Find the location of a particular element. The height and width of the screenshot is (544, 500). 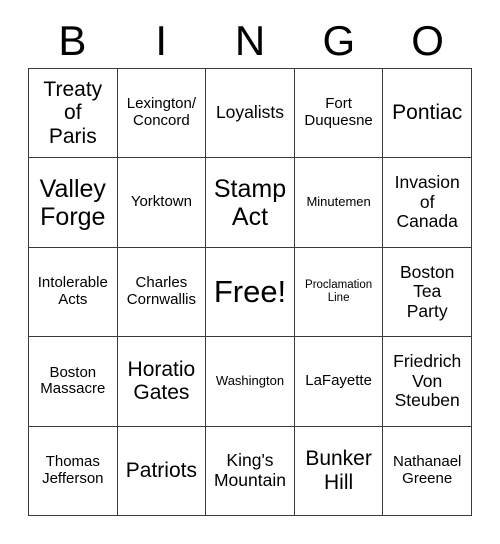

bingo-cell: Lexington/ Concord is located at coordinates (162, 114).